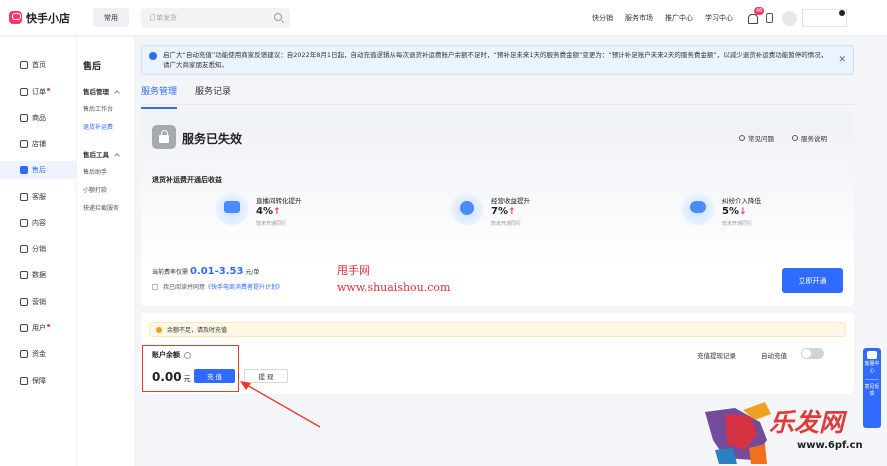  What do you see at coordinates (38, 197) in the screenshot?
I see `sidebar-item-service: 客服` at bounding box center [38, 197].